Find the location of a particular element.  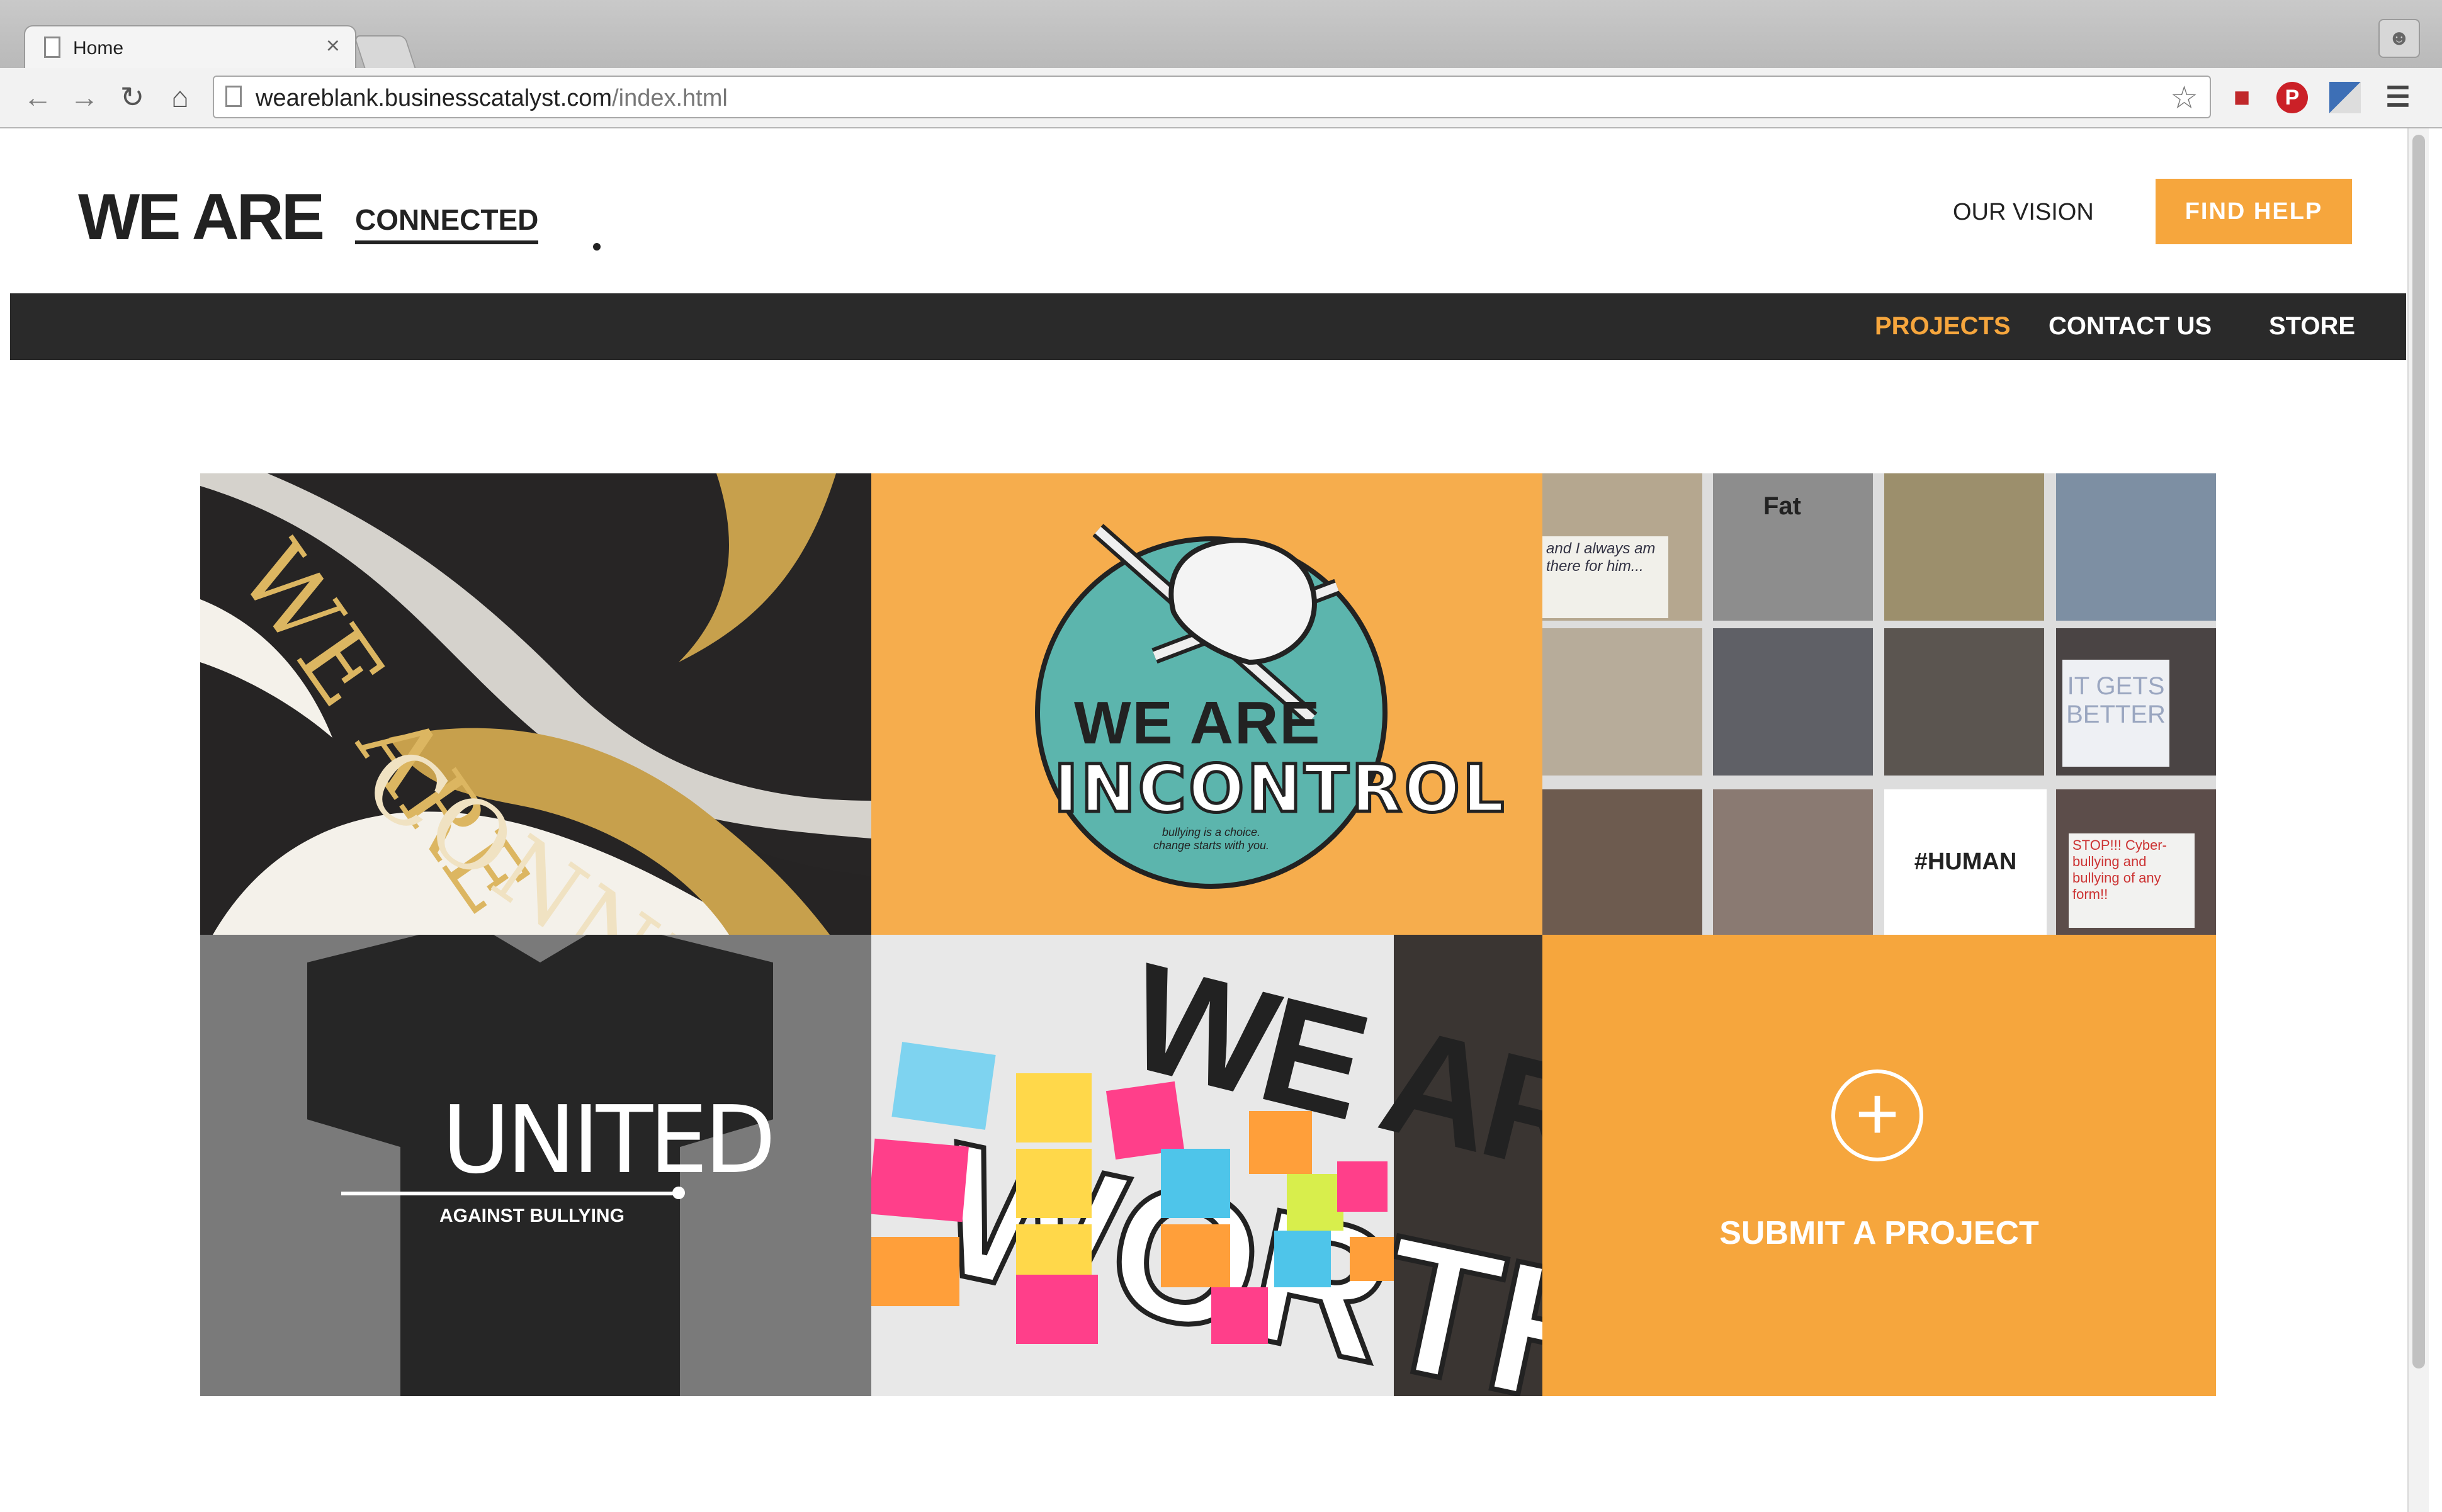

red-couch-icon: ■ is located at coordinates (2242, 97).